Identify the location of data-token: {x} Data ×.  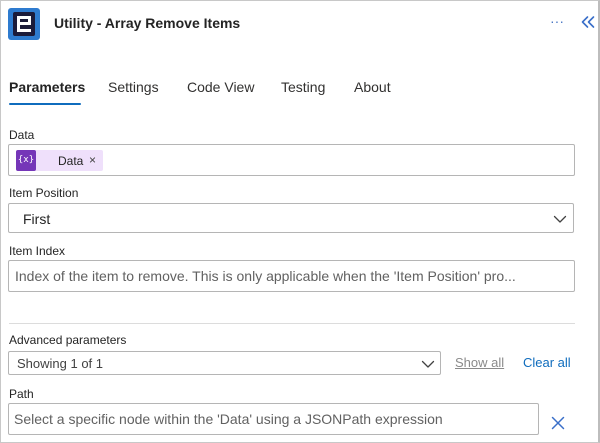
(59, 160).